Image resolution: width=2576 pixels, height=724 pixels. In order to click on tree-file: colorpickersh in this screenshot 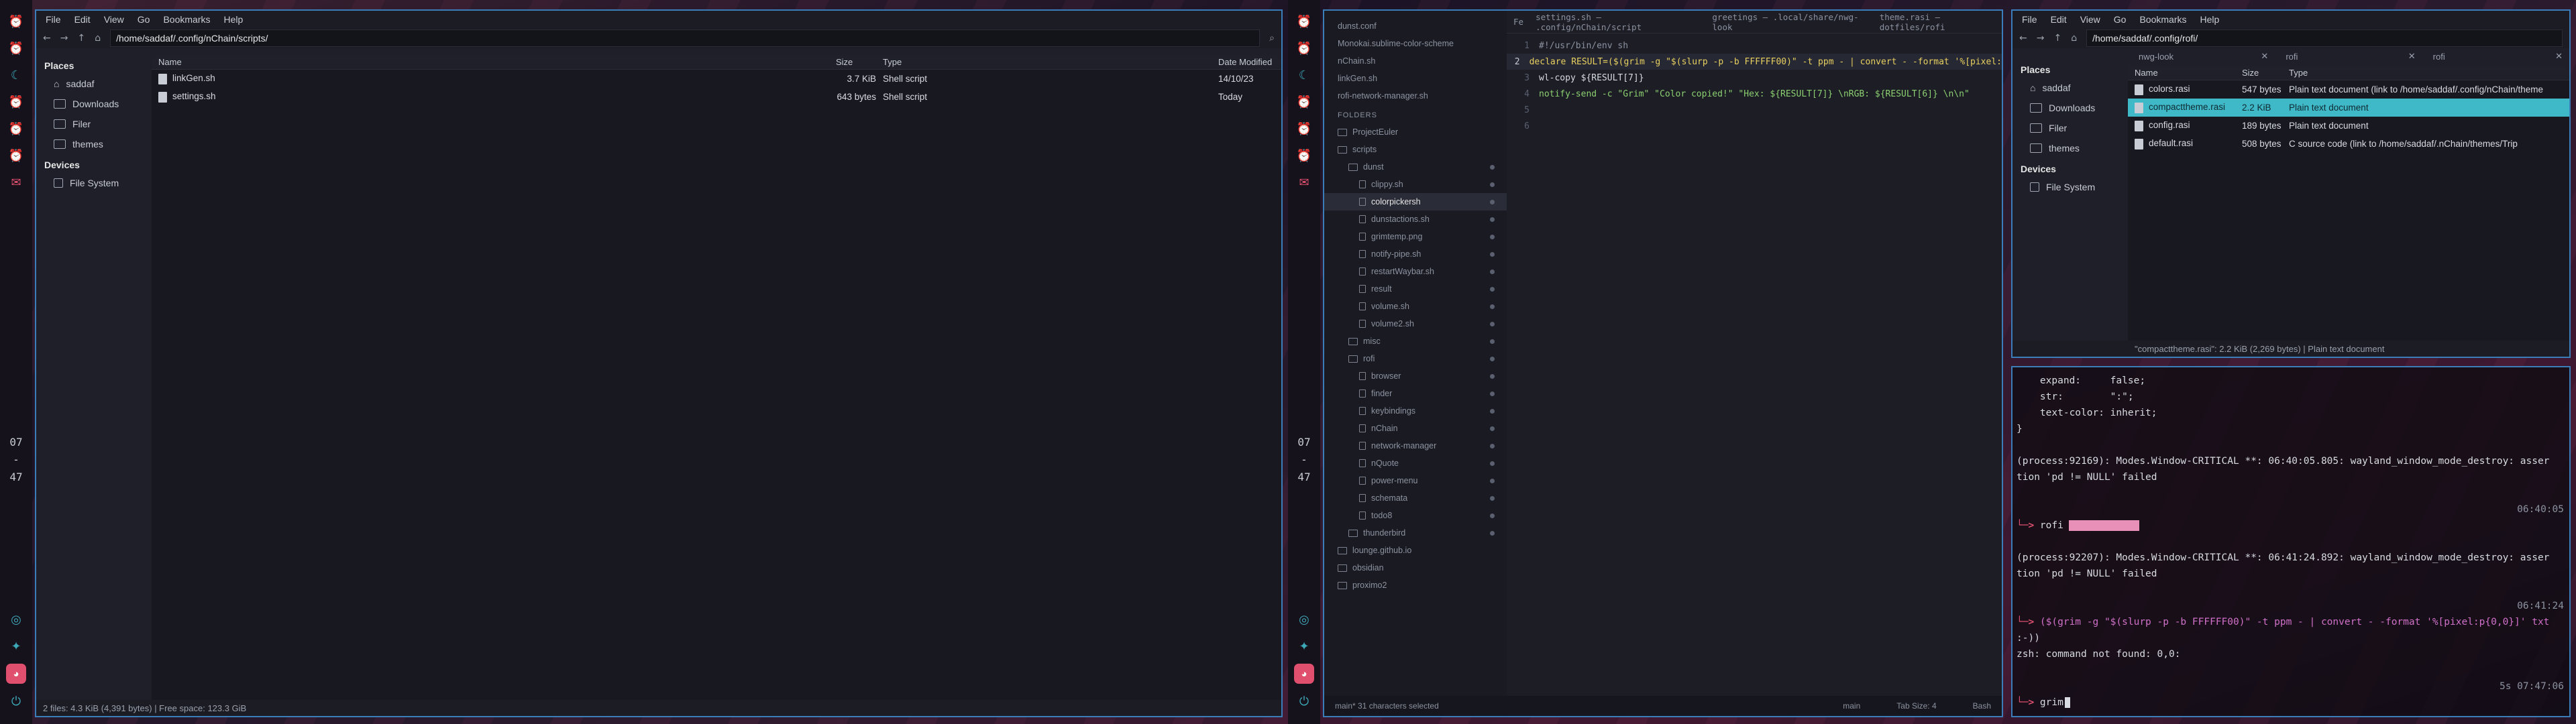, I will do `click(1415, 201)`.